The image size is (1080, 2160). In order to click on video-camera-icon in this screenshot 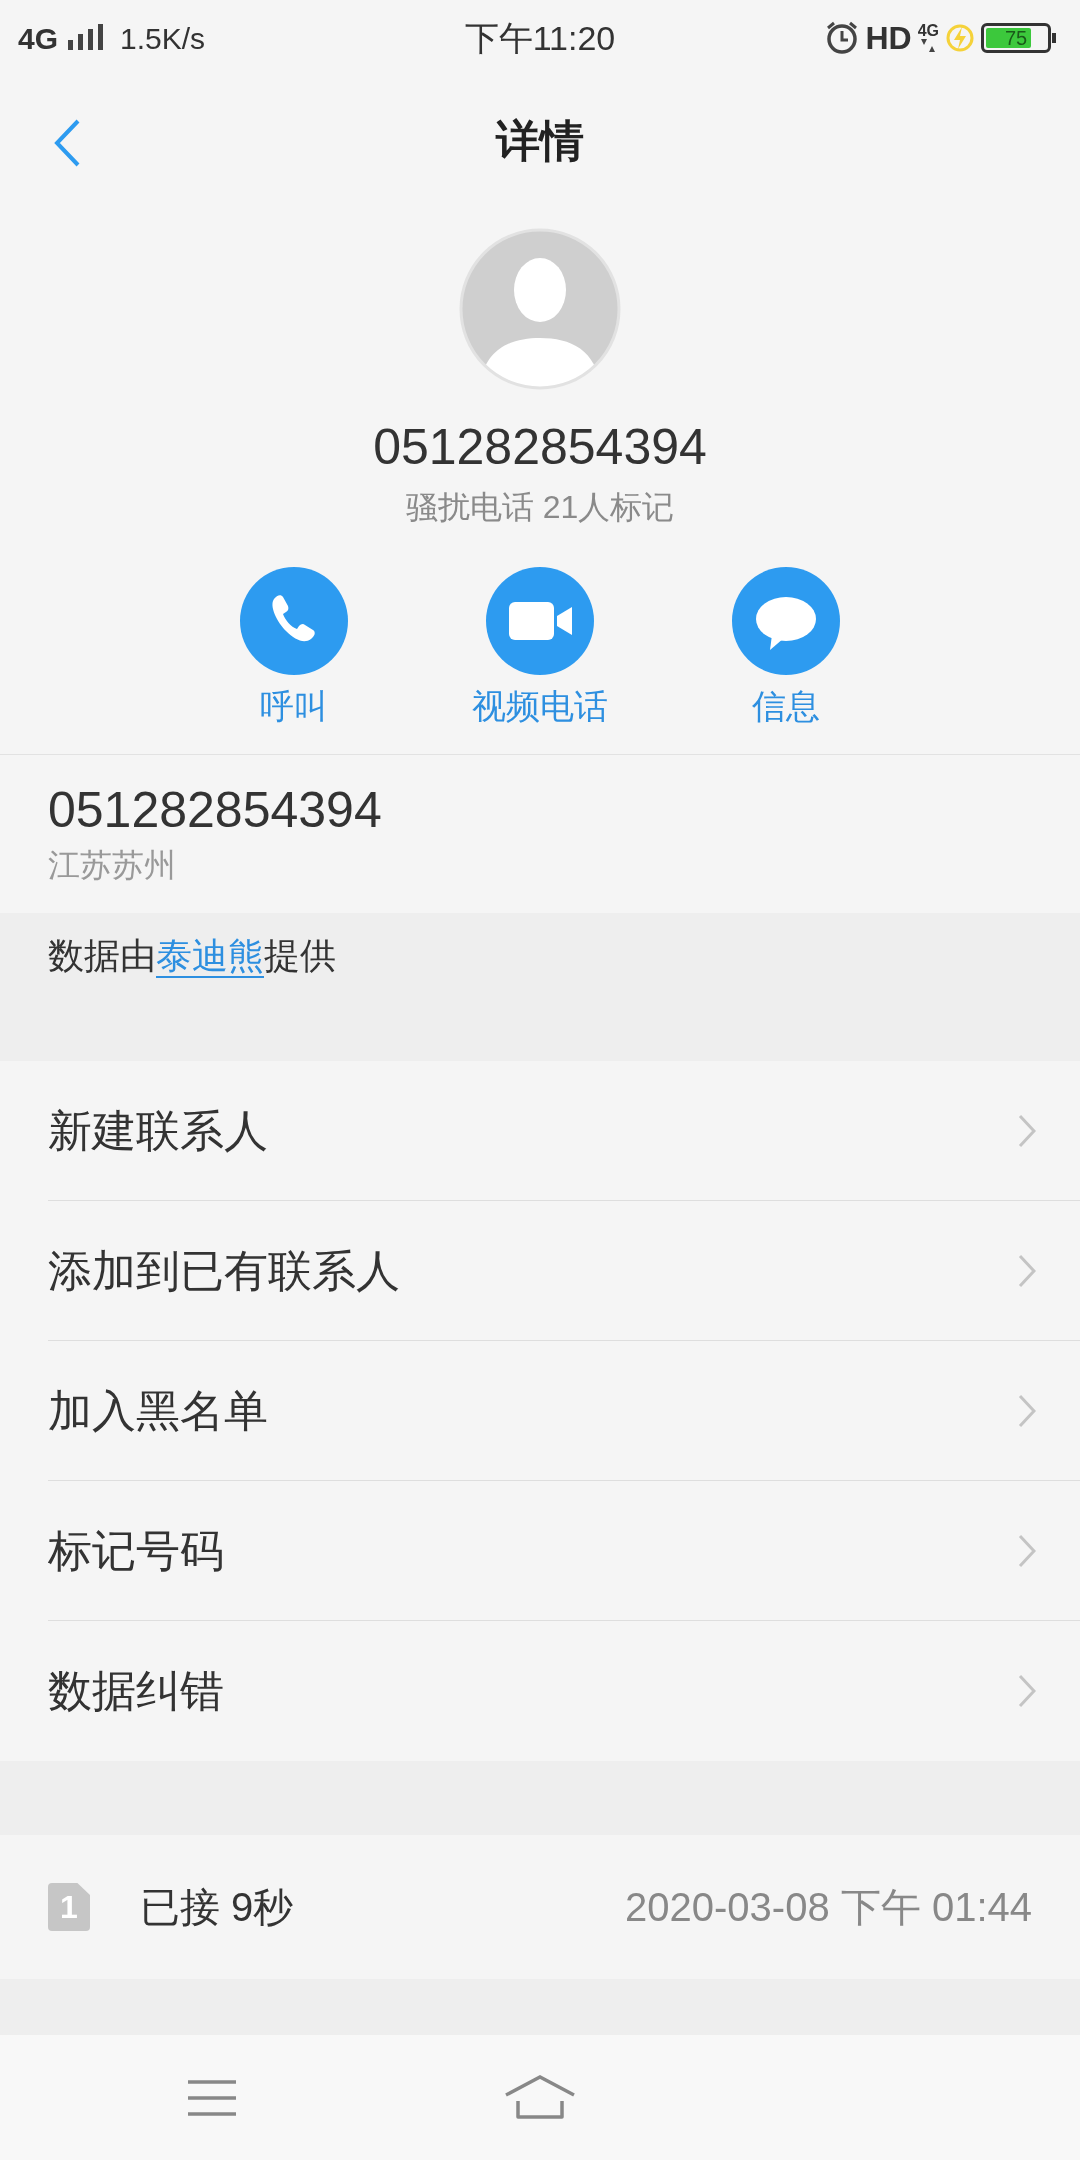, I will do `click(540, 620)`.